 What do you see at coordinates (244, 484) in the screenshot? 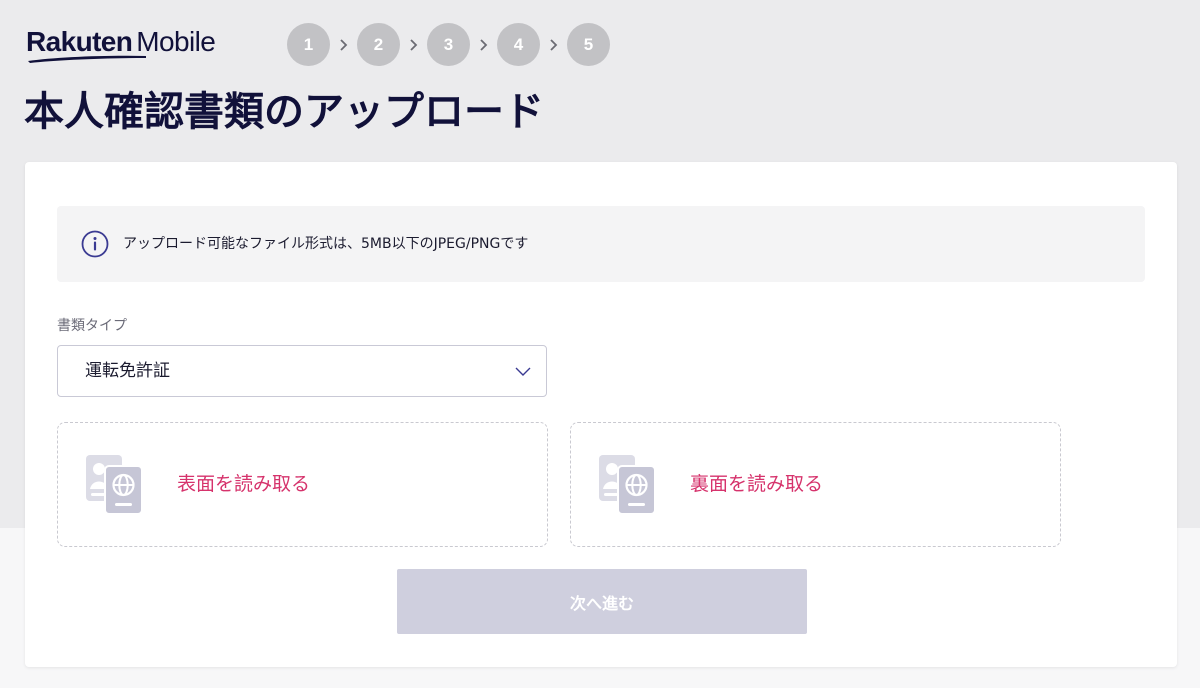
I see `upload-front-label: 表面を読み取る` at bounding box center [244, 484].